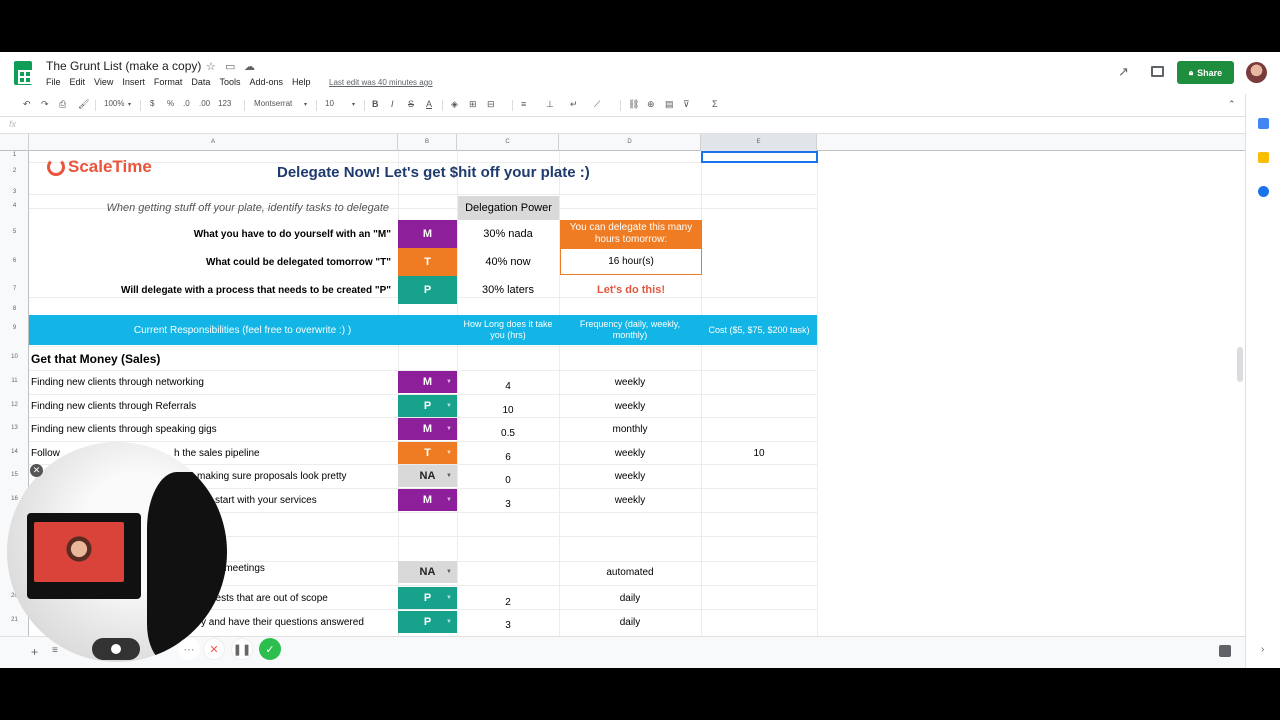 The height and width of the screenshot is (720, 1280). Describe the element at coordinates (508, 386) in the screenshot. I see `task-hours: 4` at that location.